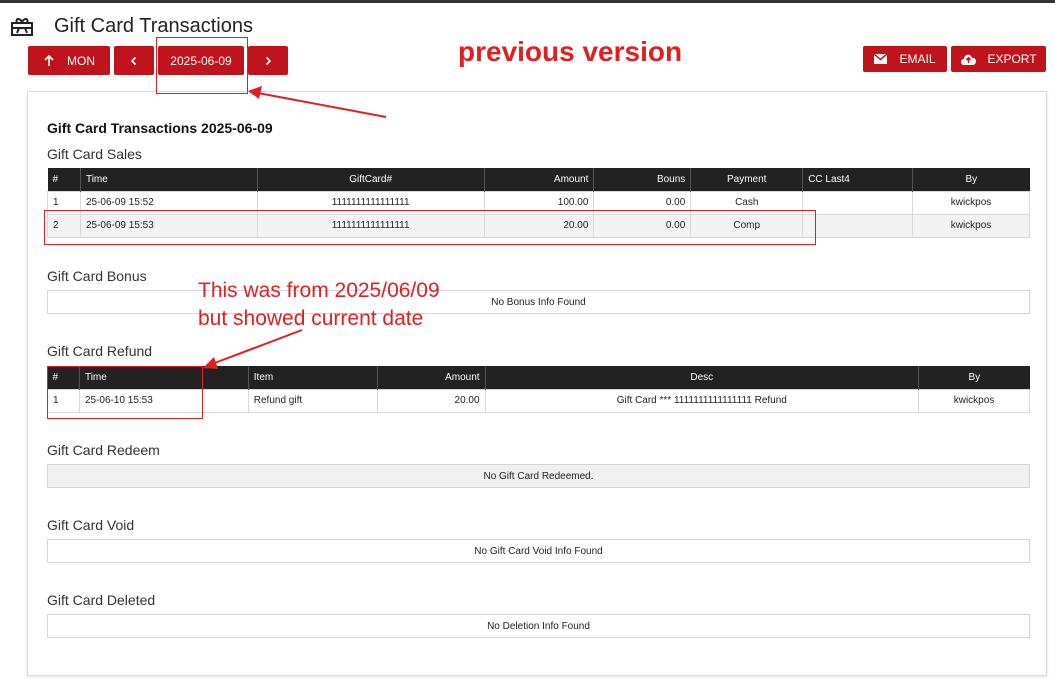 The image size is (1055, 679). What do you see at coordinates (253, 349) in the screenshot?
I see `arrow-to-refund-time` at bounding box center [253, 349].